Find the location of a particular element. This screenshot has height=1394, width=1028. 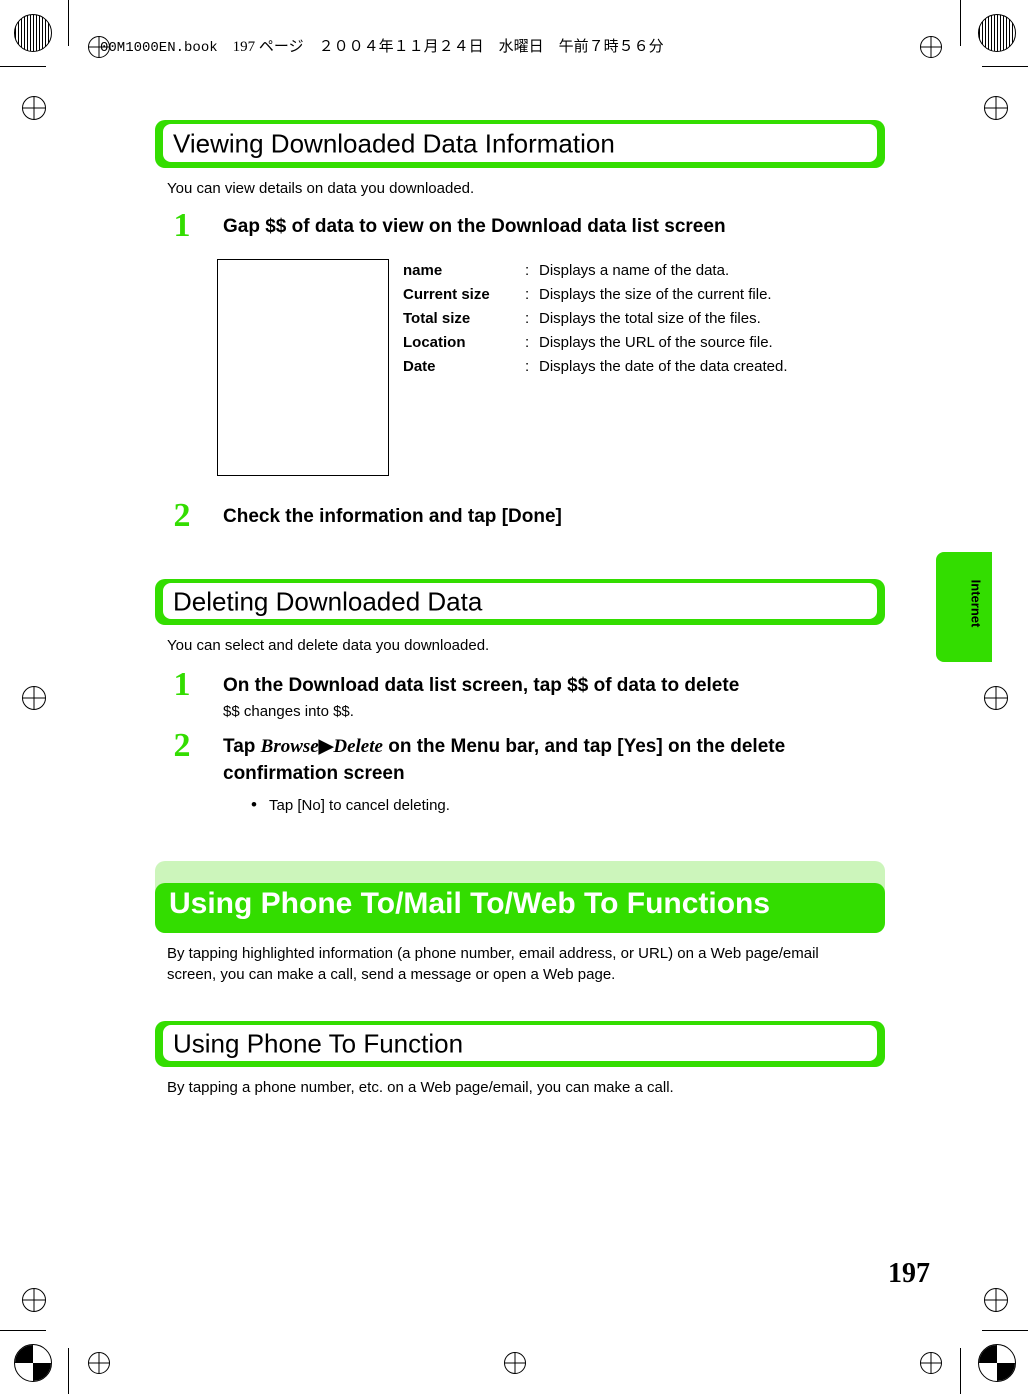

print-mark-hatch-top-left is located at coordinates (33, 33).